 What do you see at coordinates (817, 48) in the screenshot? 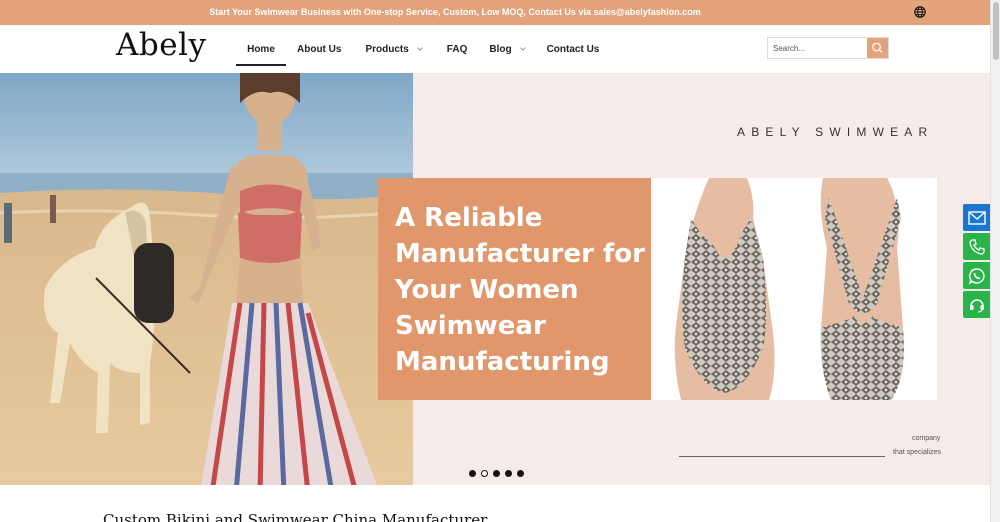
I see `search-input` at bounding box center [817, 48].